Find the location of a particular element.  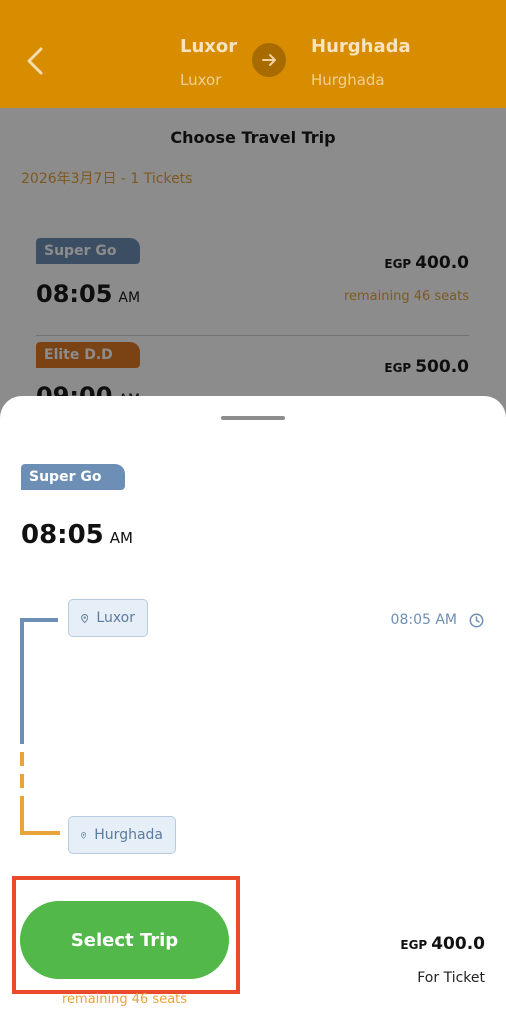

sheet-price-note: For Ticket is located at coordinates (451, 978).